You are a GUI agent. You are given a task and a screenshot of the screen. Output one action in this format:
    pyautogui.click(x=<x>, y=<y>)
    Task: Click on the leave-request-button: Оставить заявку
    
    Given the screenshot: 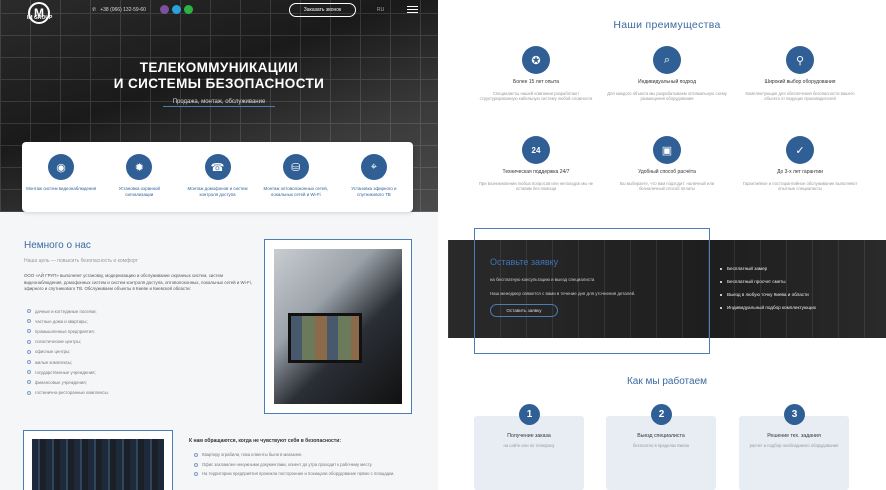 What is the action you would take?
    pyautogui.click(x=524, y=310)
    